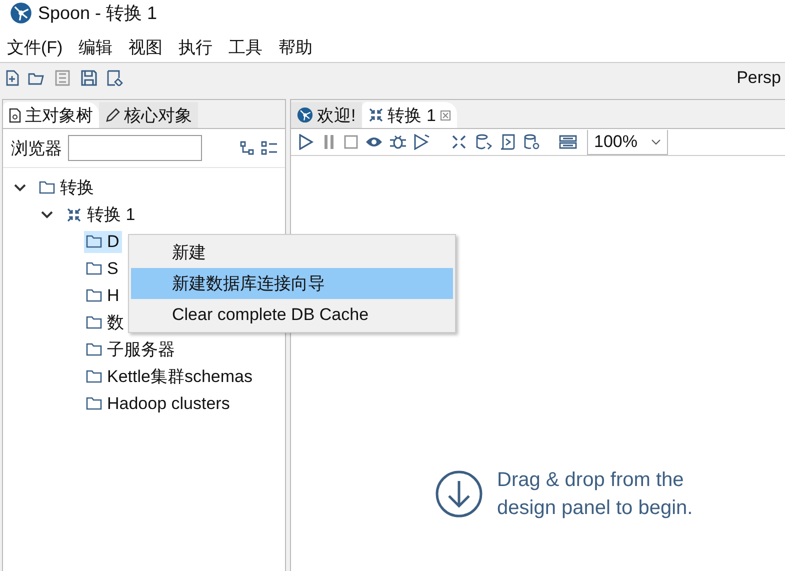  I want to click on save-as-icon, so click(115, 78).